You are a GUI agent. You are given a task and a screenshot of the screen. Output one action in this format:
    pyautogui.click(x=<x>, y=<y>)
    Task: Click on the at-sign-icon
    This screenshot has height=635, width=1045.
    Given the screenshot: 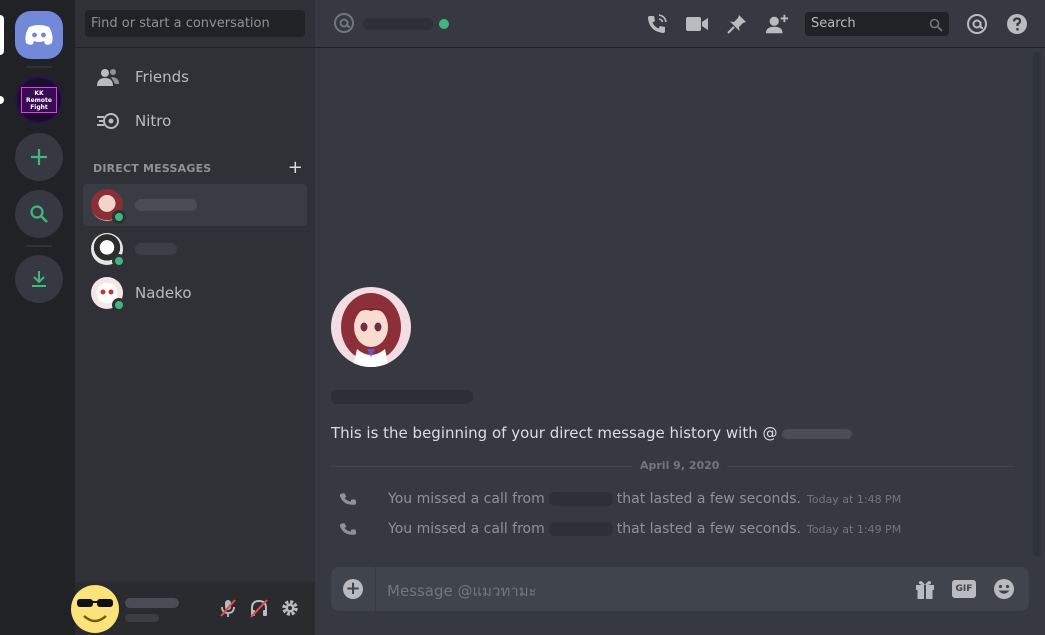 What is the action you would take?
    pyautogui.click(x=977, y=24)
    